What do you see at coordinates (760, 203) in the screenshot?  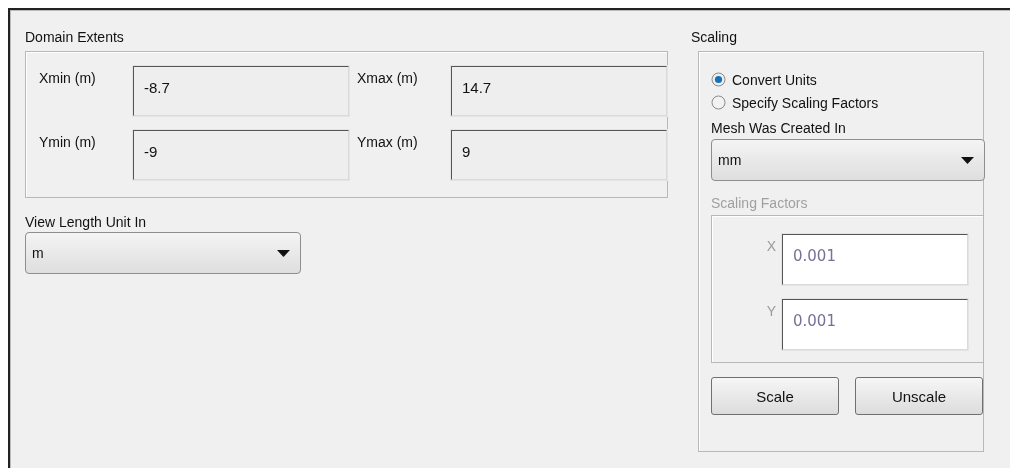 I see `group-title: Scaling Factors` at bounding box center [760, 203].